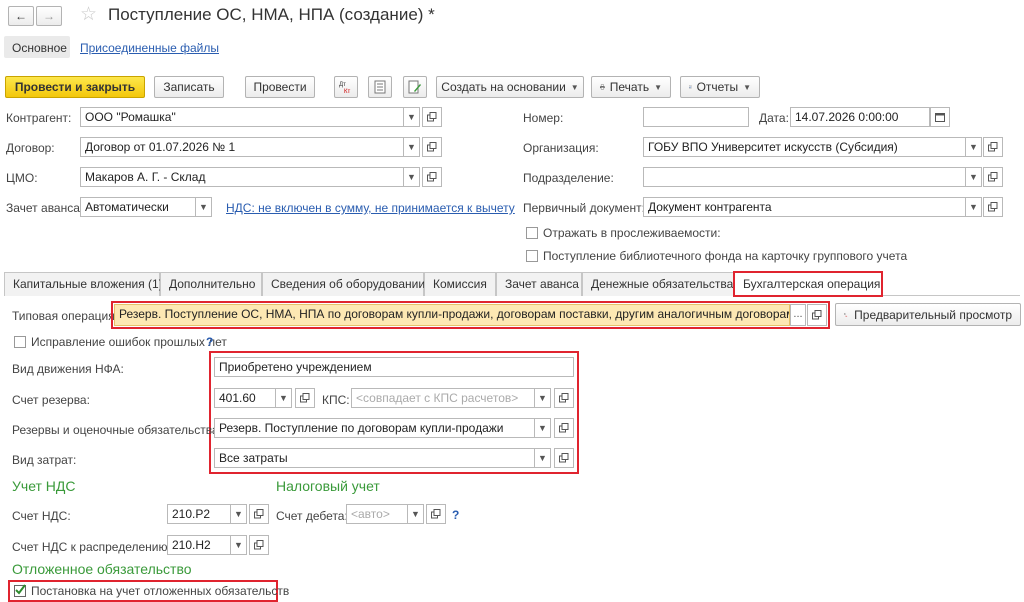  I want to click on primary-doc-open-button, so click(993, 207).